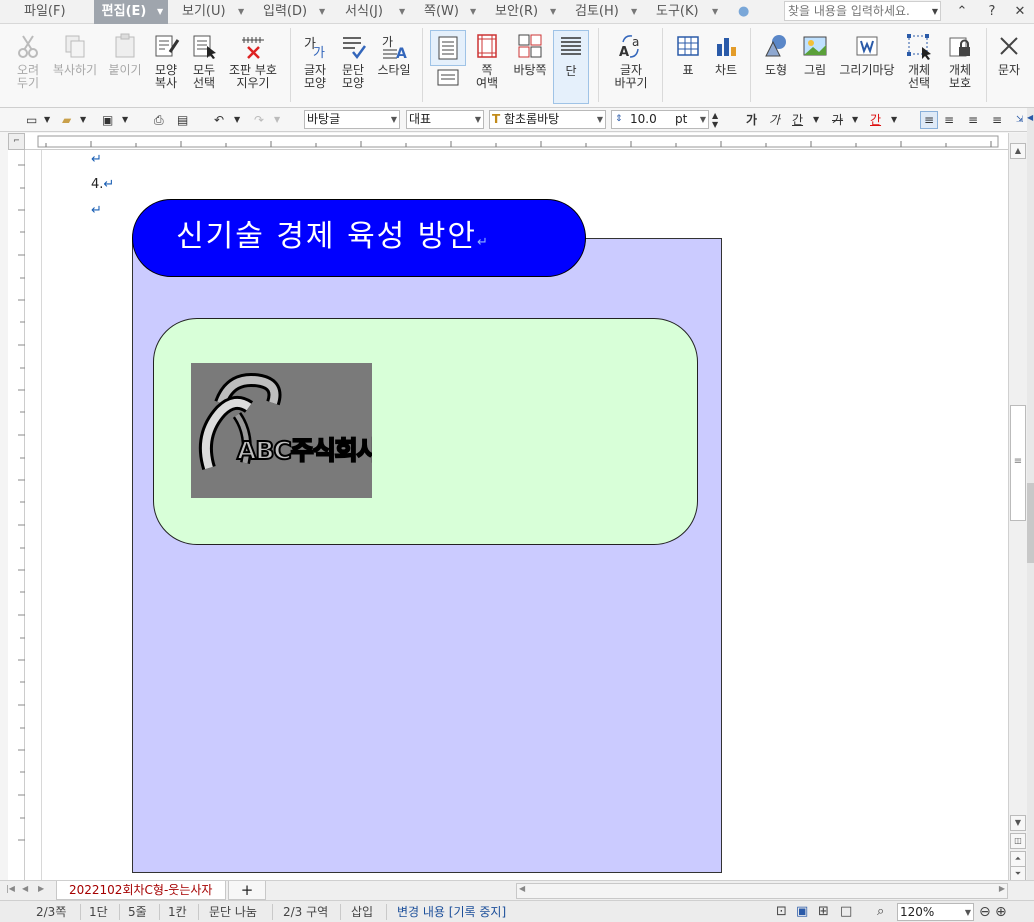 This screenshot has width=1034, height=922. What do you see at coordinates (1020, 12) in the screenshot?
I see `close-icon: ✕` at bounding box center [1020, 12].